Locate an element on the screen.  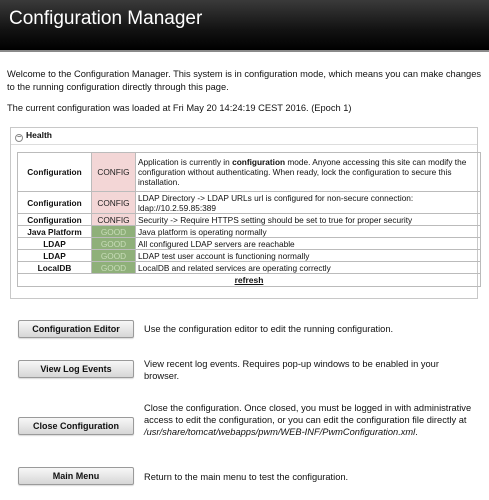
app-header: Configuration Manager is located at coordinates (244, 26).